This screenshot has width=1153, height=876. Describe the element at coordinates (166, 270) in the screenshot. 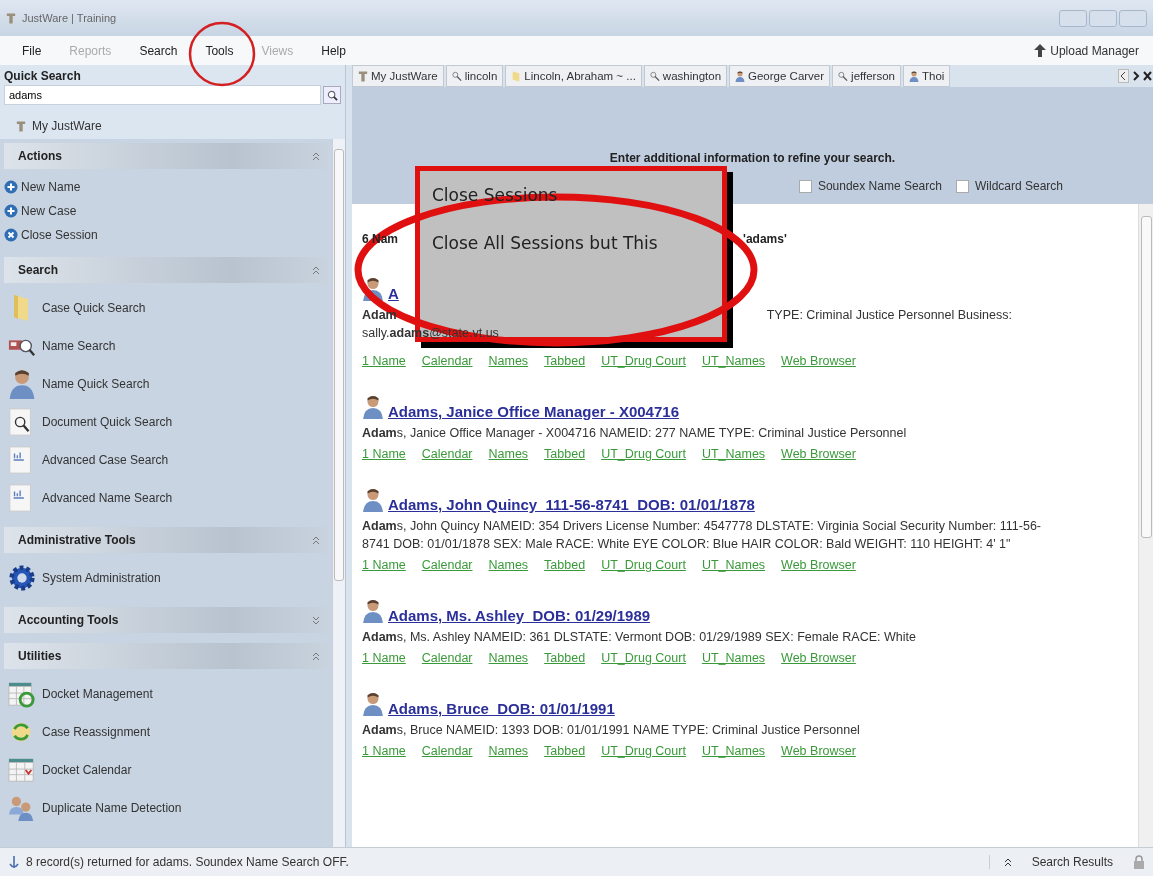

I see `section-header: Search` at that location.